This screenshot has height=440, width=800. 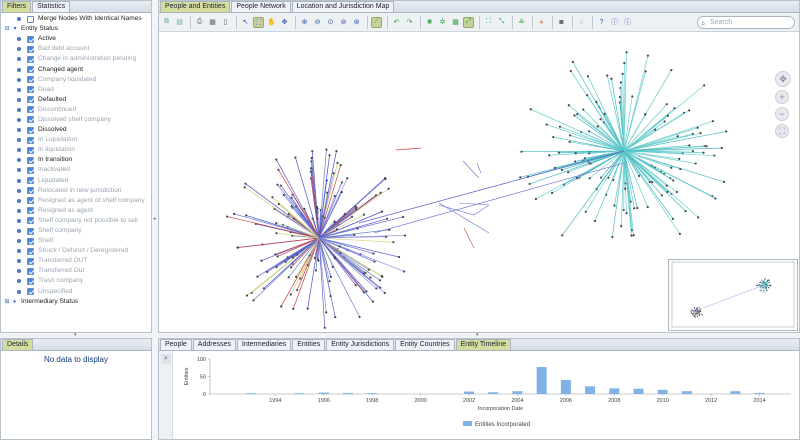 I want to click on fit-view-button: ⛶, so click(x=782, y=131).